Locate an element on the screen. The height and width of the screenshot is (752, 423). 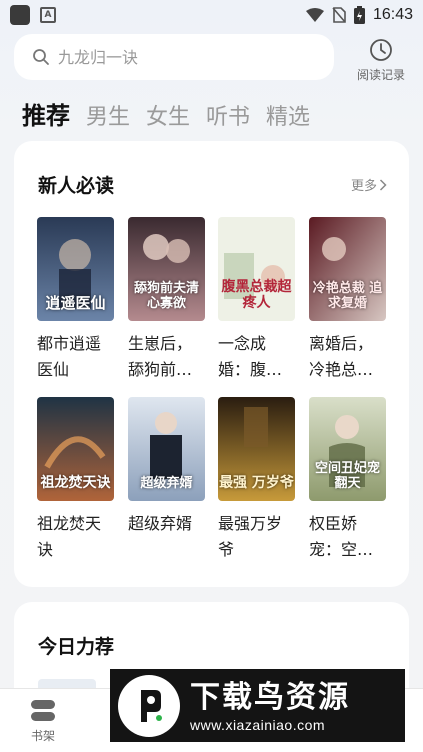
cover-title: 冷艳总裁 追求复婚 is located at coordinates (347, 296).